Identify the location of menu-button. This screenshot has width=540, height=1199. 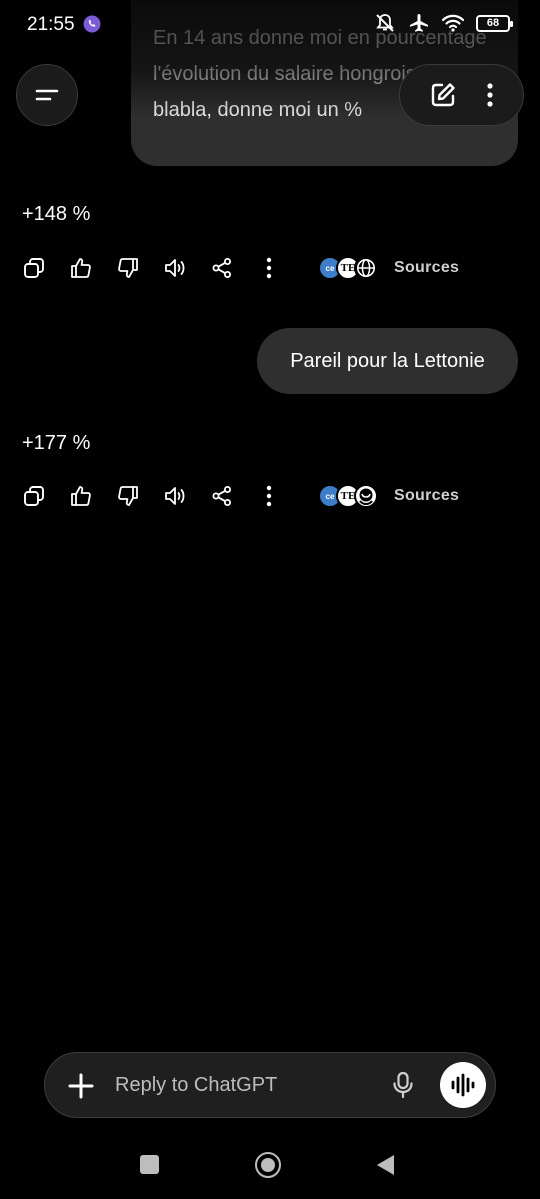
(47, 95).